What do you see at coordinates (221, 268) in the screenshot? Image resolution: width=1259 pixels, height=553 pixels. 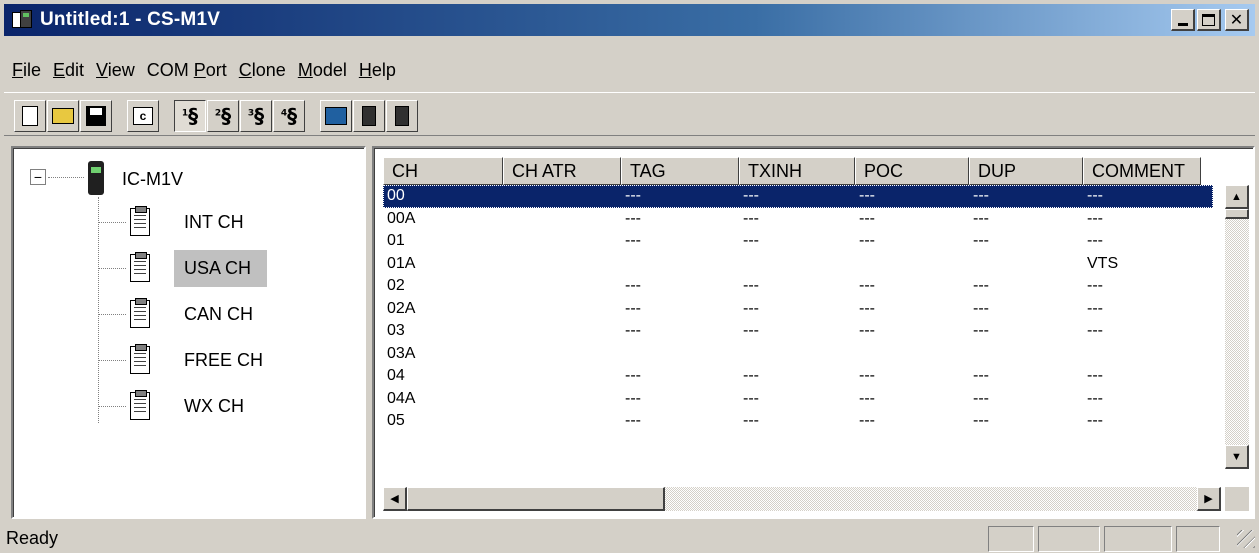 I see `tree-item-label: USA CH` at bounding box center [221, 268].